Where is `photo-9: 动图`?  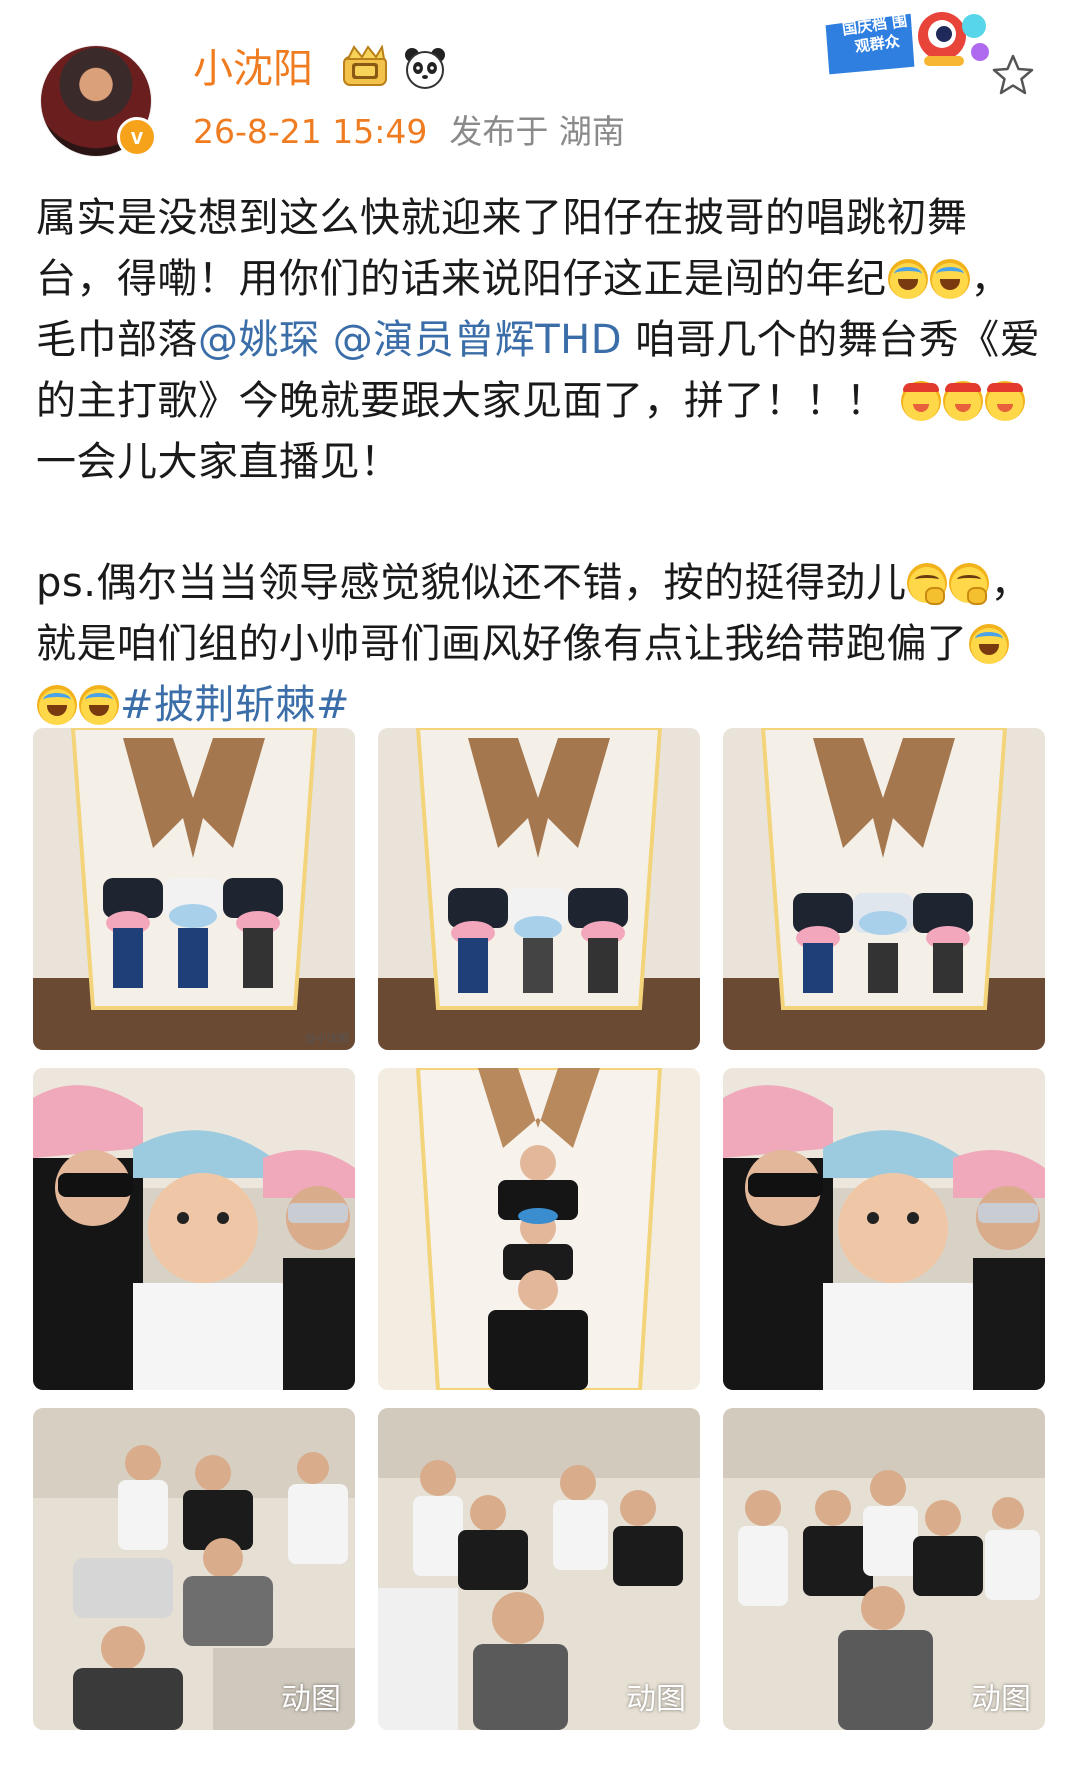
photo-9: 动图 is located at coordinates (884, 1569).